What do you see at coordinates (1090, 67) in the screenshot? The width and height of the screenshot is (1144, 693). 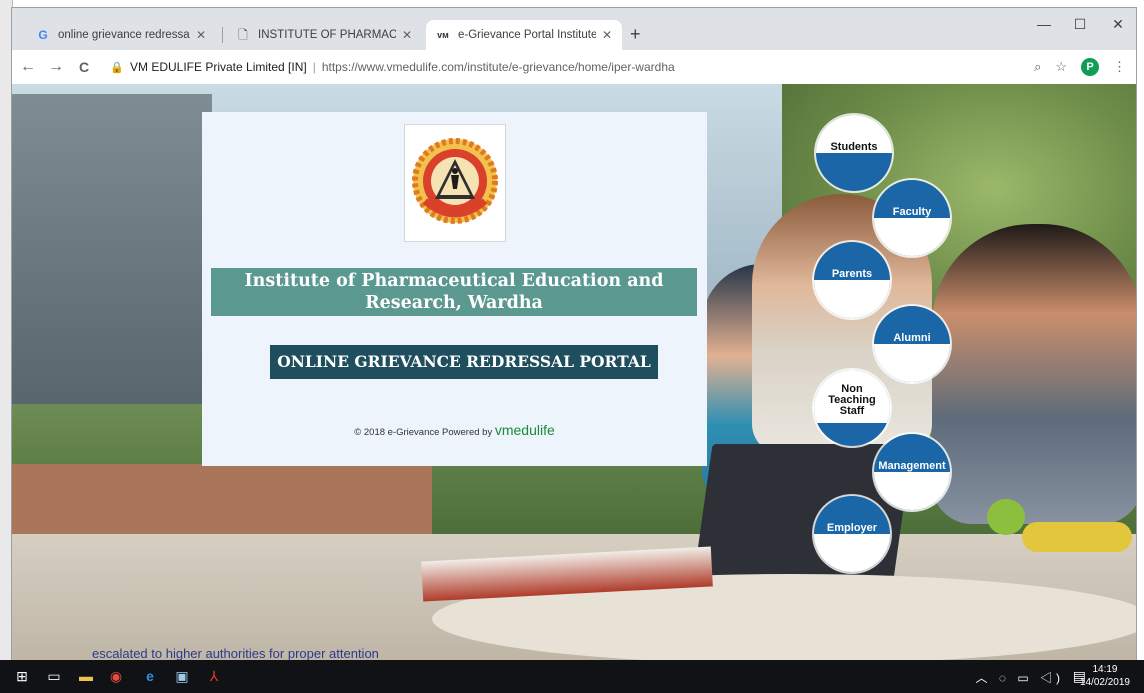 I see `profile-avatar: P` at bounding box center [1090, 67].